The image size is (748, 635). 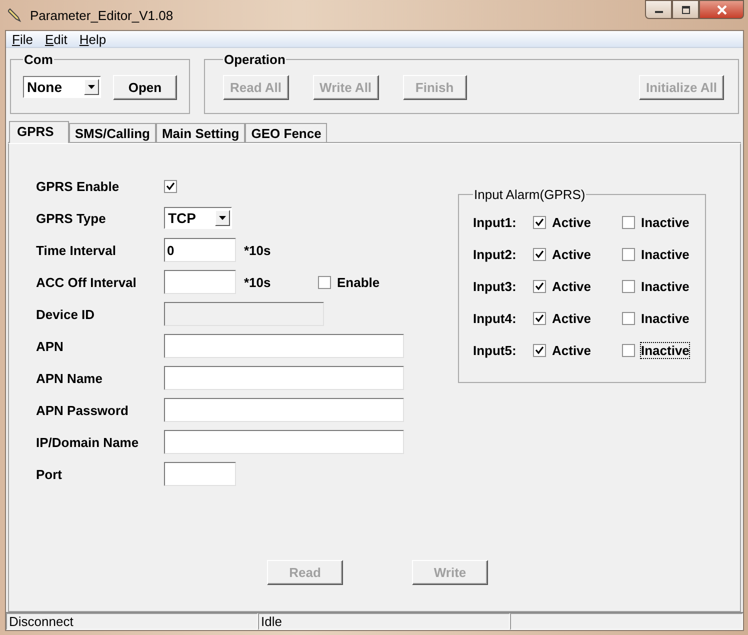 I want to click on maximize-button, so click(x=685, y=9).